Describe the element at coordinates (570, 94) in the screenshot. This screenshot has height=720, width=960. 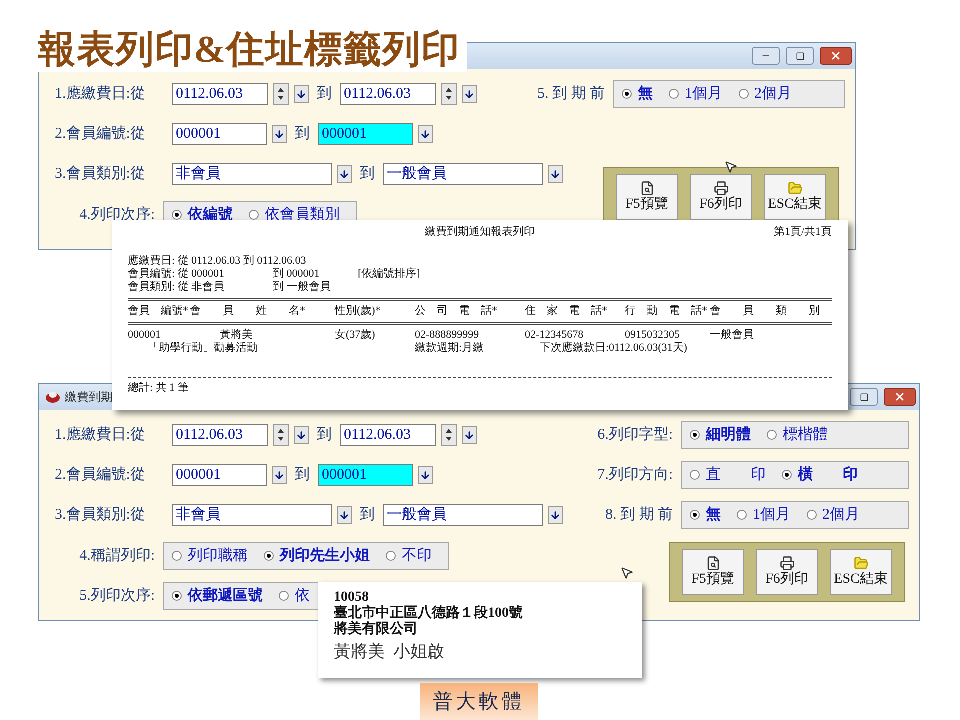
I see `group-label: 5. 到 期 前` at that location.